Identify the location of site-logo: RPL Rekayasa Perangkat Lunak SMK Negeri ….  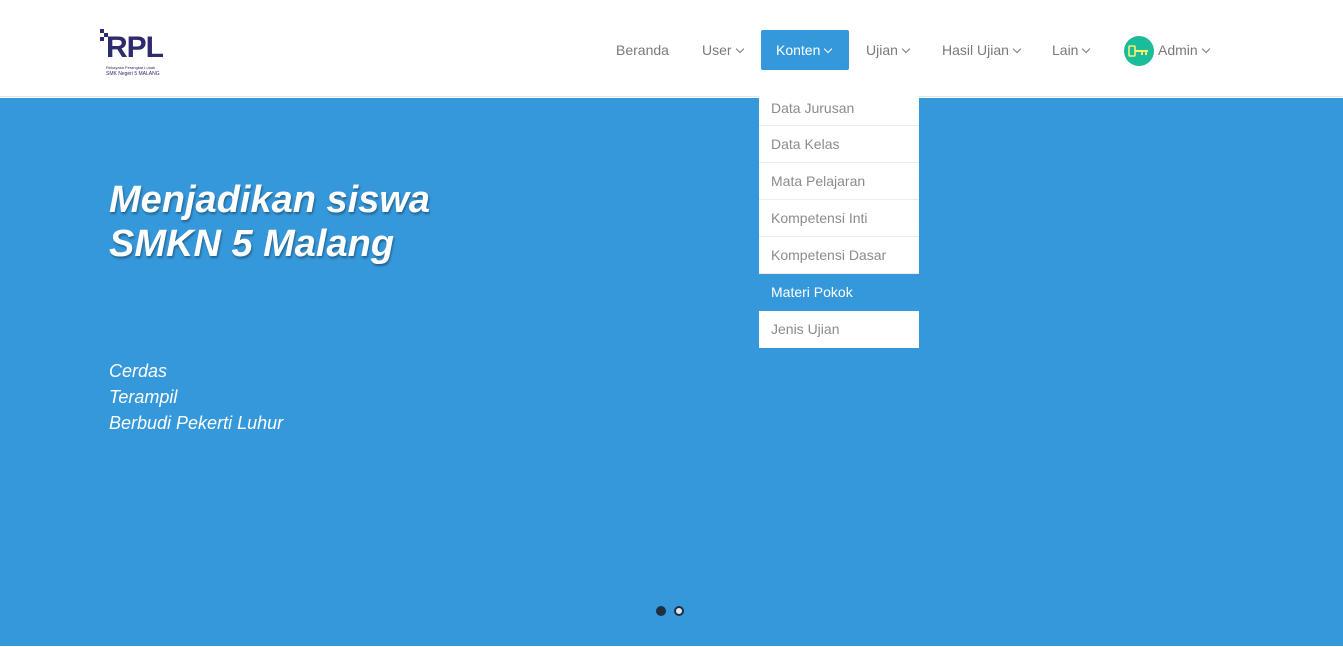
(132, 54).